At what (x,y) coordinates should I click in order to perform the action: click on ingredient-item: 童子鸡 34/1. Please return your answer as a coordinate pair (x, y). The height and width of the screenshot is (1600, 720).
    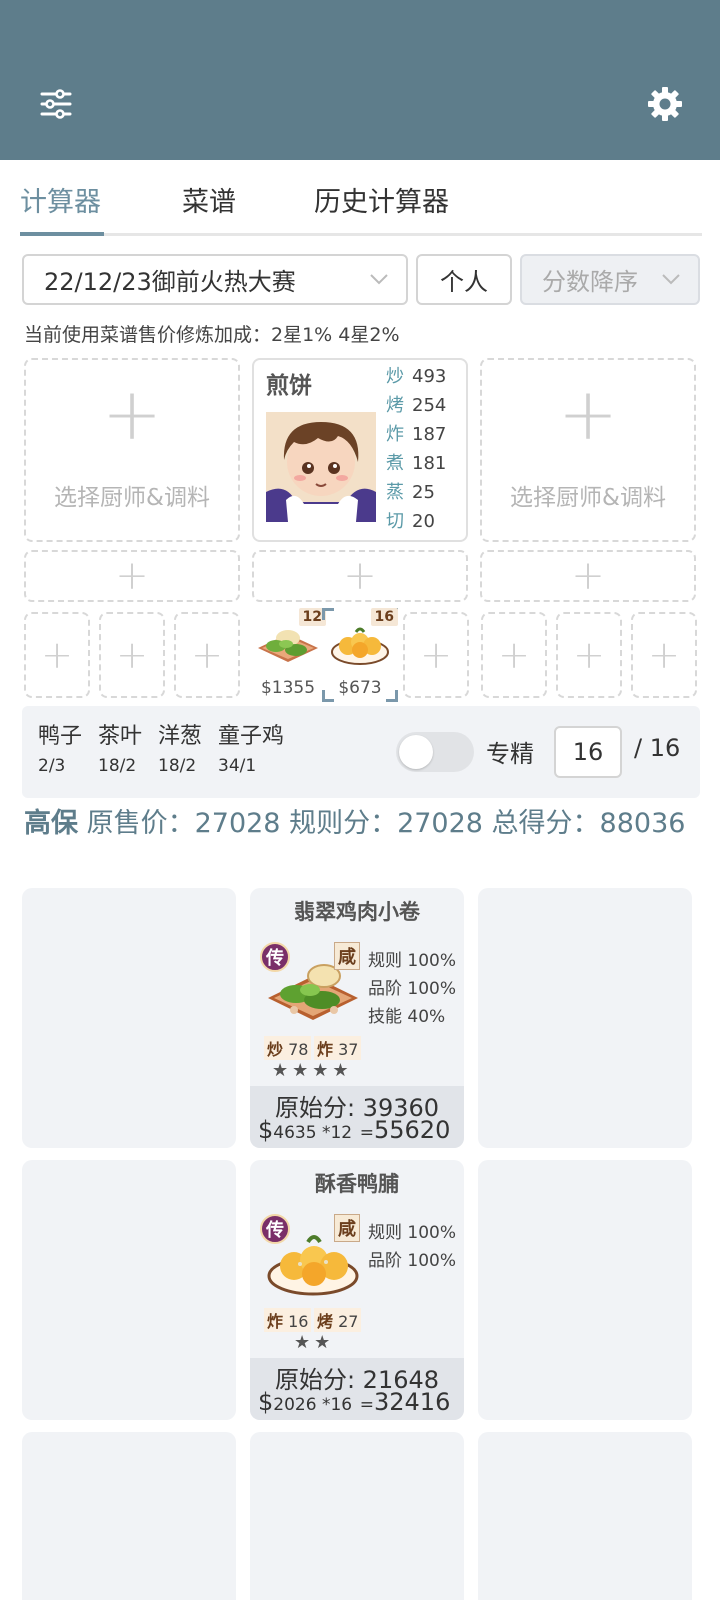
    Looking at the image, I should click on (251, 750).